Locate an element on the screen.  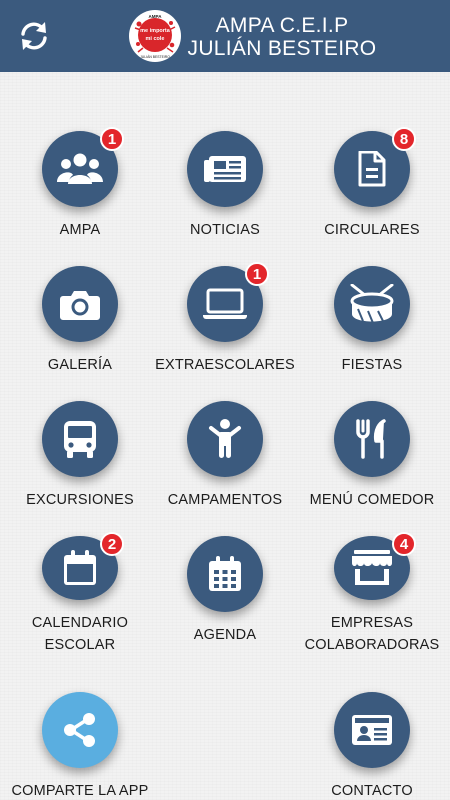
menu-label: GALERÍA is located at coordinates (80, 365).